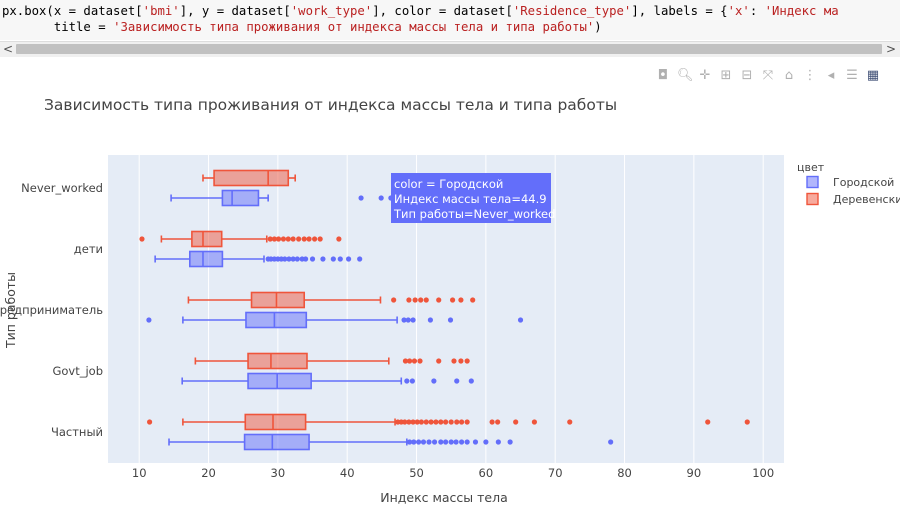  What do you see at coordinates (863, 182) in the screenshot?
I see `legend-item-label: Городской` at bounding box center [863, 182].